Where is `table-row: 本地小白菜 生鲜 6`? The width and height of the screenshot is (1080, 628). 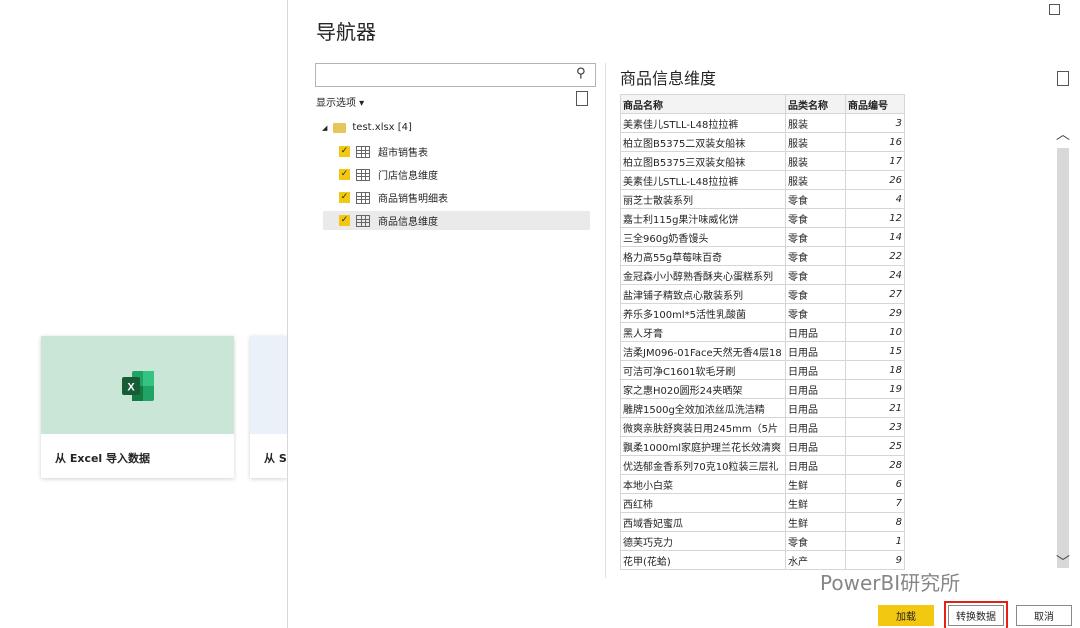
table-row: 本地小白菜 生鲜 6 is located at coordinates (762, 484).